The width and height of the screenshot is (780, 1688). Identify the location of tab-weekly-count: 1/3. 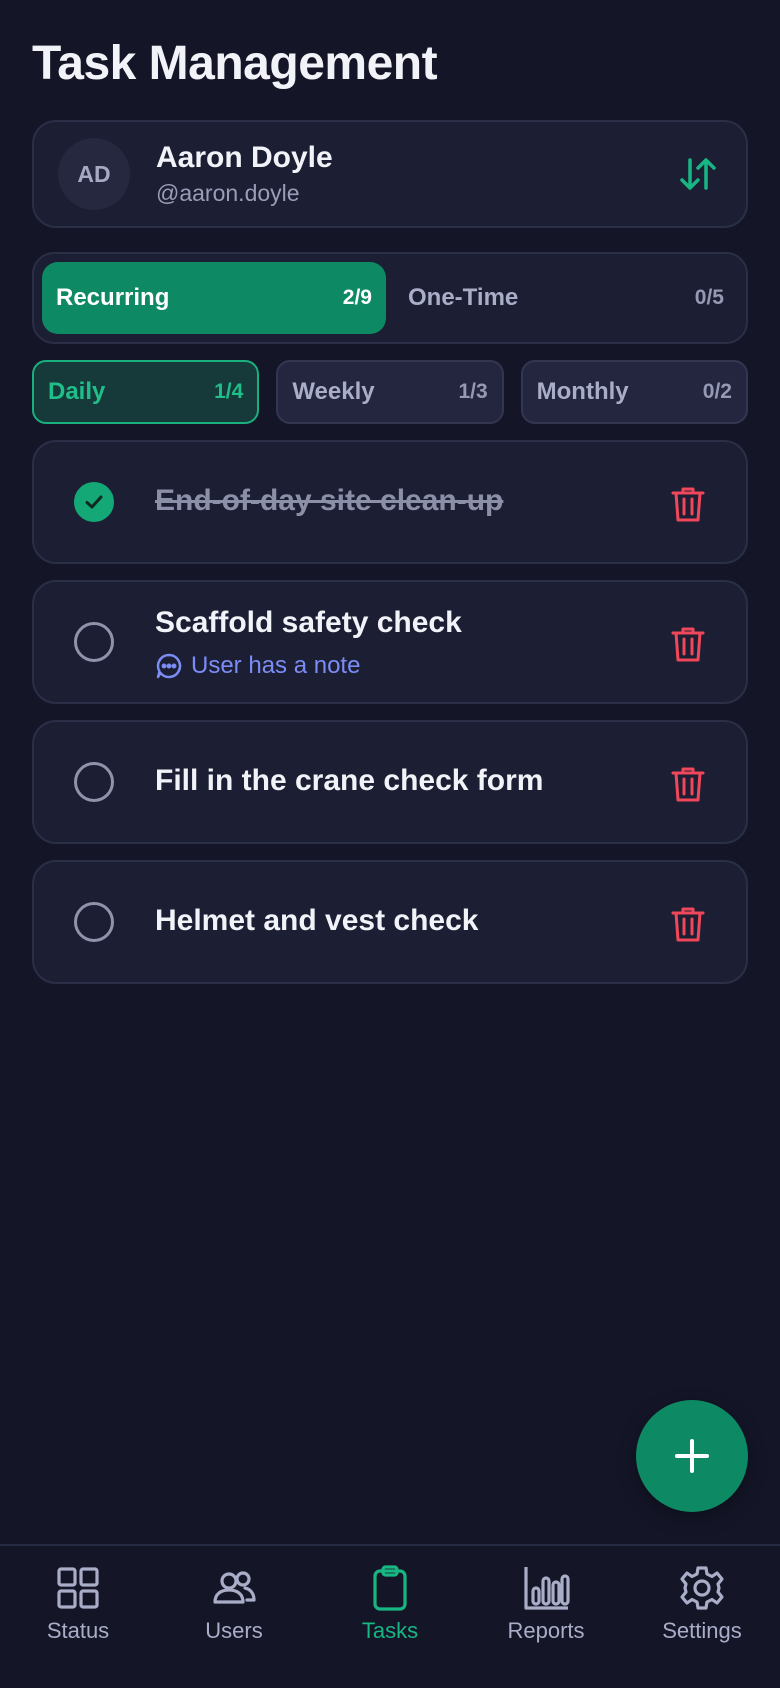
(473, 391).